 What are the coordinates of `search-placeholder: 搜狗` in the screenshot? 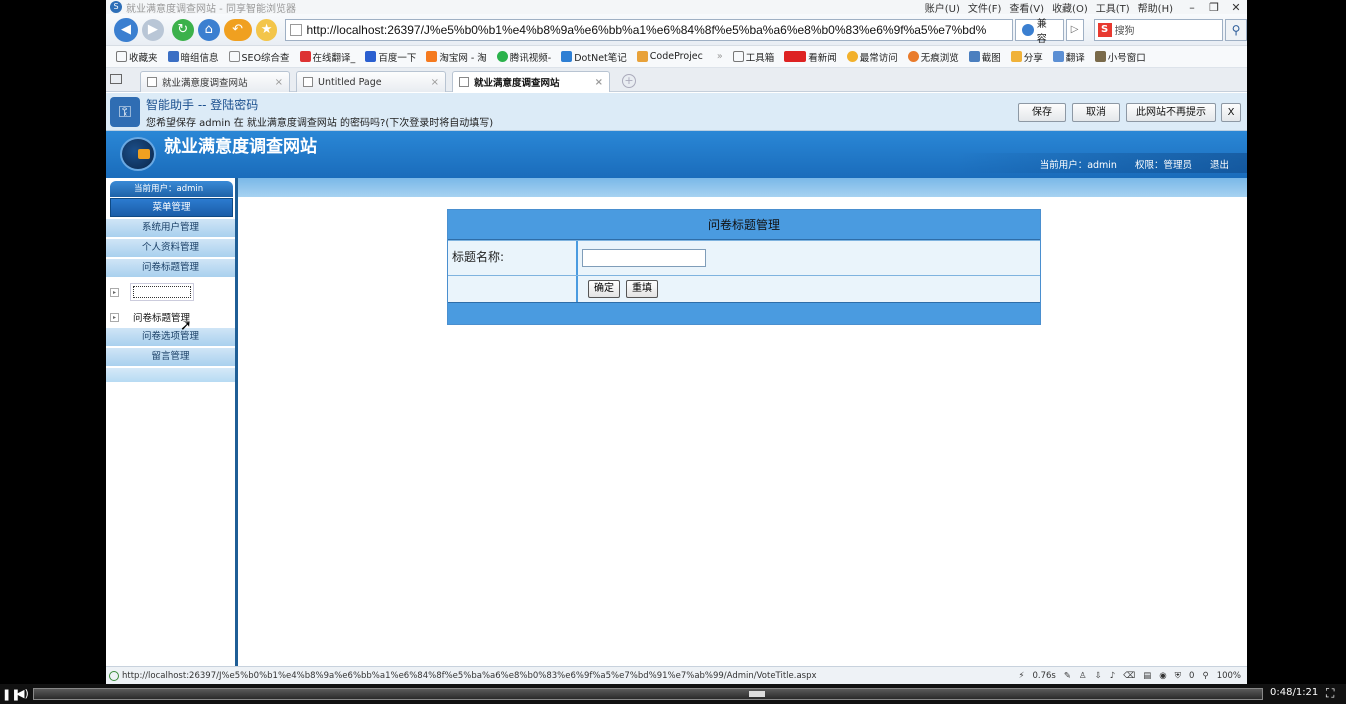 It's located at (1124, 31).